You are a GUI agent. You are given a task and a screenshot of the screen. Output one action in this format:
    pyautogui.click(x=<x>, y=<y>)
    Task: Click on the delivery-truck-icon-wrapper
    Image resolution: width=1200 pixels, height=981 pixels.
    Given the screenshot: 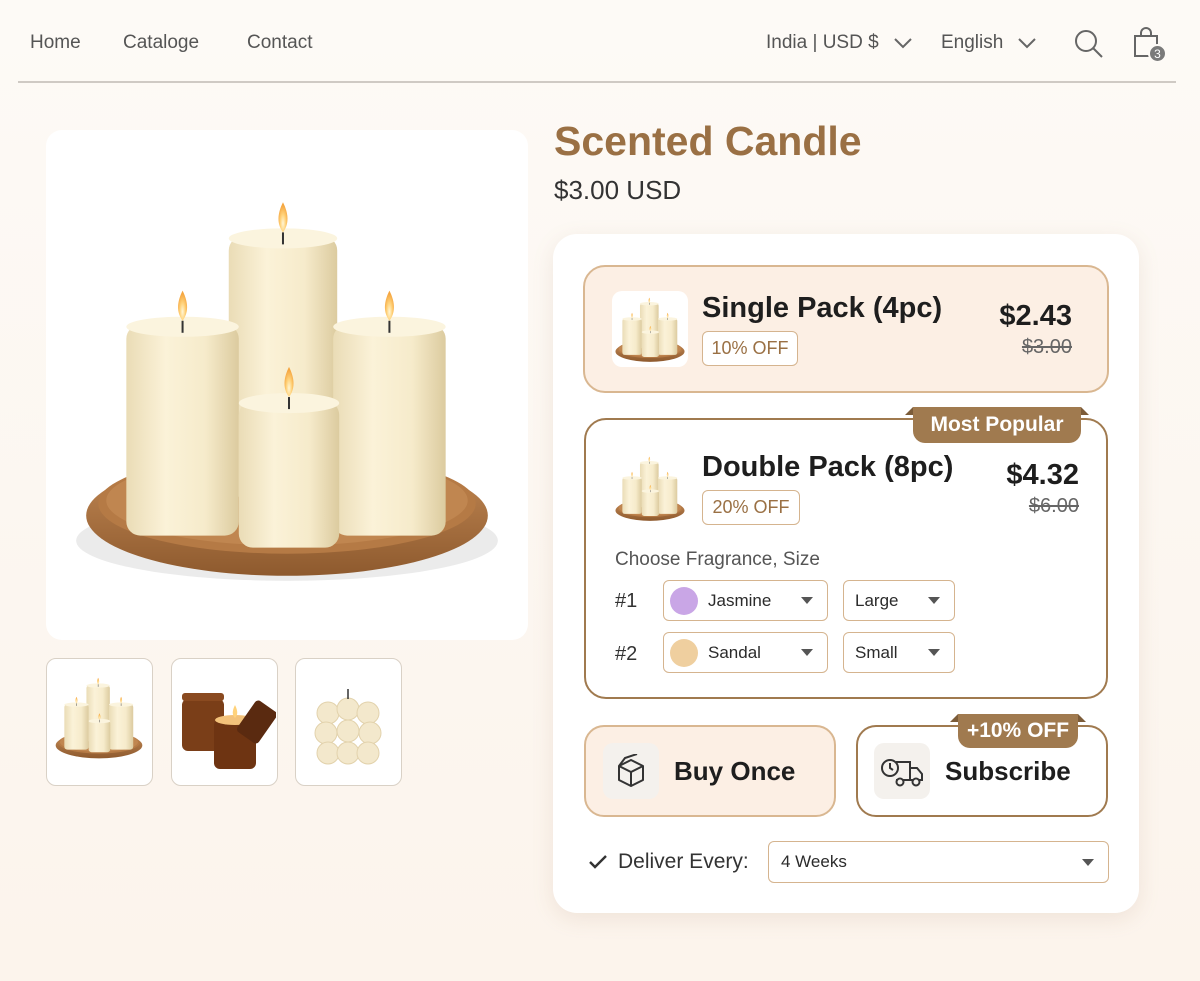 What is the action you would take?
    pyautogui.click(x=902, y=771)
    